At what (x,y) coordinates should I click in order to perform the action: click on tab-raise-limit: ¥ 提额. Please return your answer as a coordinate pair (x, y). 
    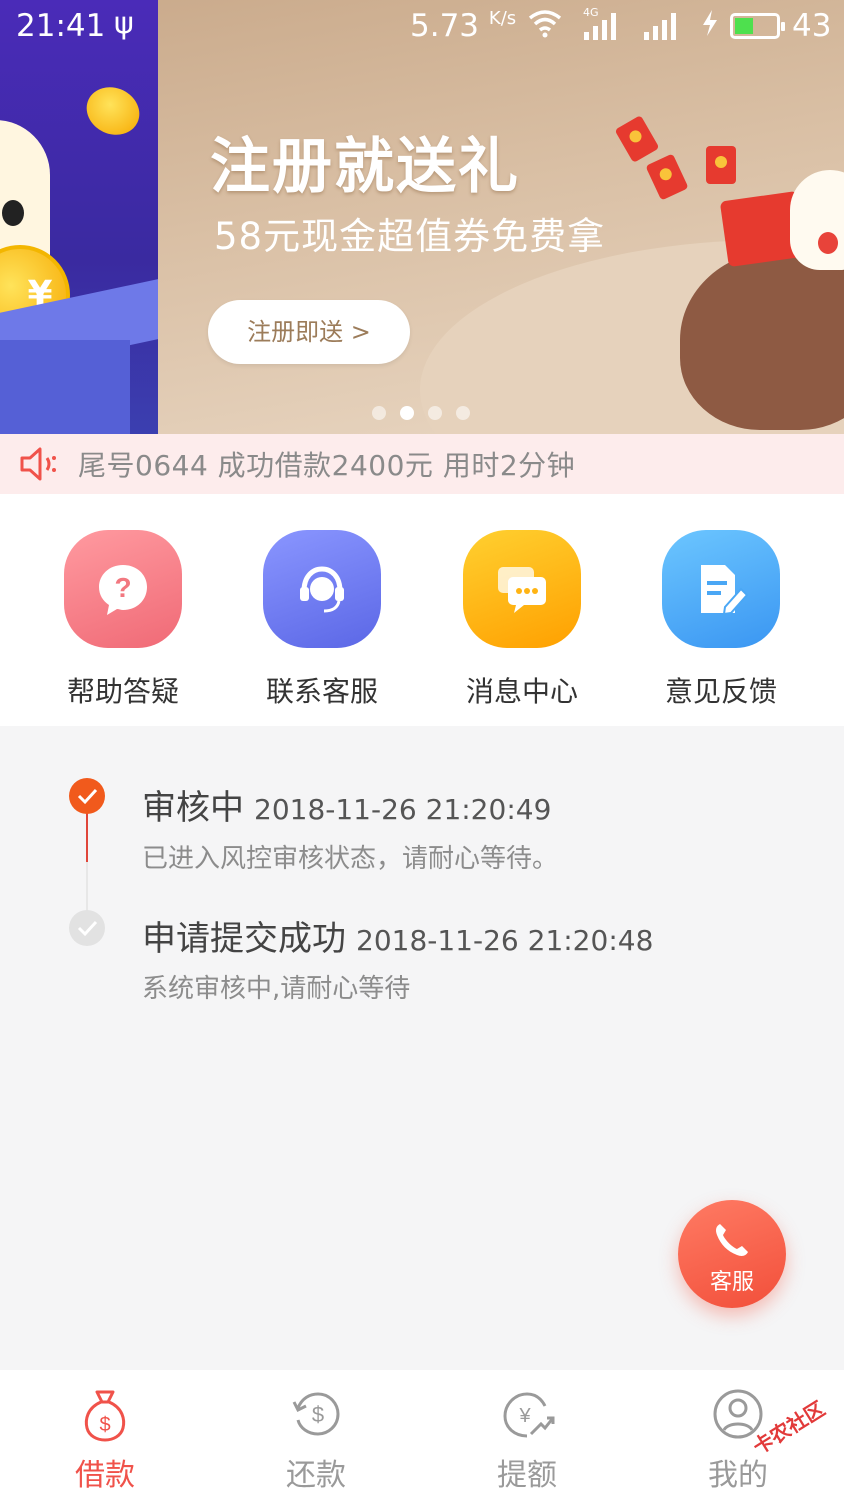
    Looking at the image, I should click on (527, 1439).